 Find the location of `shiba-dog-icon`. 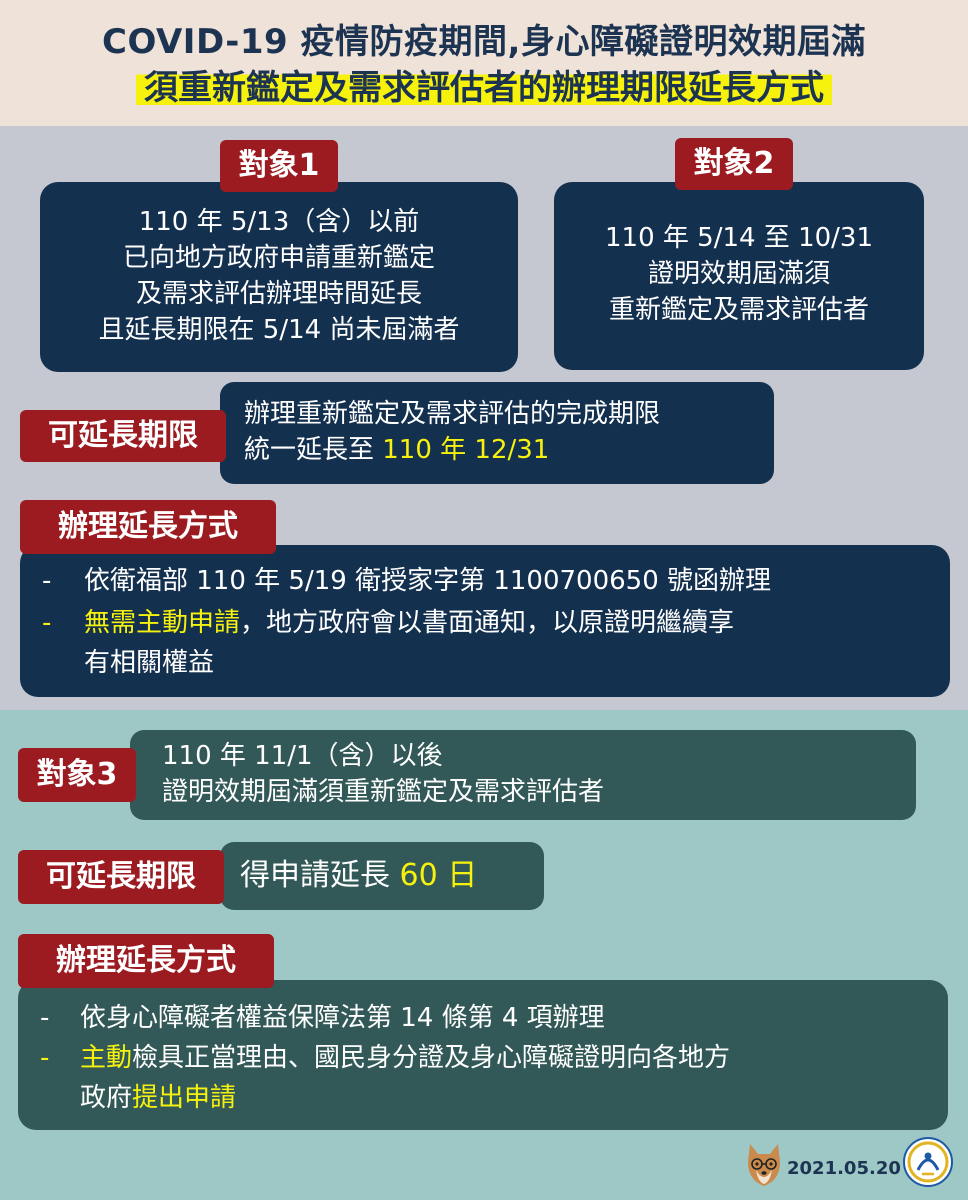

shiba-dog-icon is located at coordinates (764, 1165).